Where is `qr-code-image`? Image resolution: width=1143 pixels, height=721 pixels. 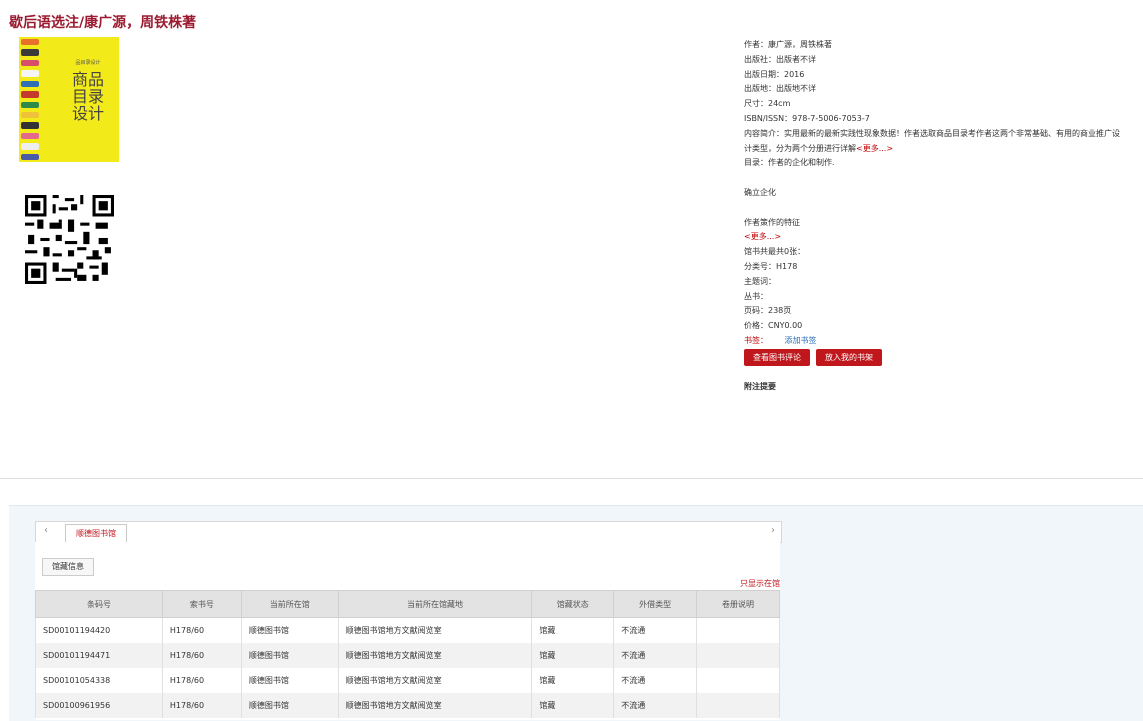 qr-code-image is located at coordinates (69, 239).